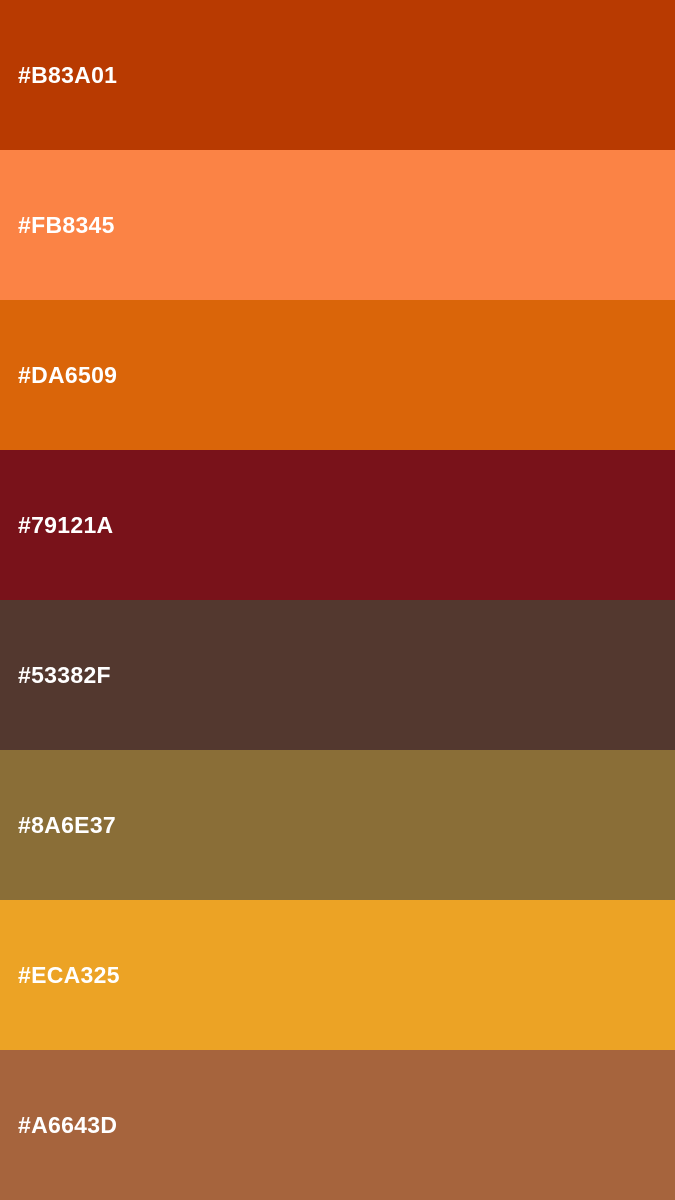  What do you see at coordinates (337, 75) in the screenshot?
I see `color-swatch: #B83A01` at bounding box center [337, 75].